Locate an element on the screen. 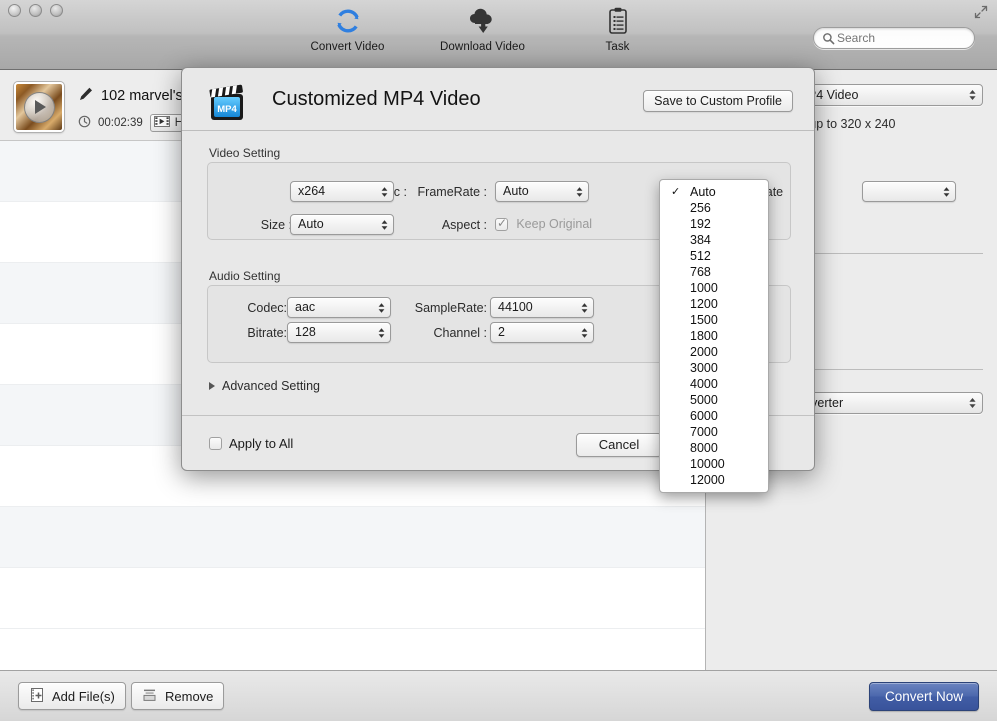 Image resolution: width=997 pixels, height=721 pixels. search-input is located at coordinates (902, 38).